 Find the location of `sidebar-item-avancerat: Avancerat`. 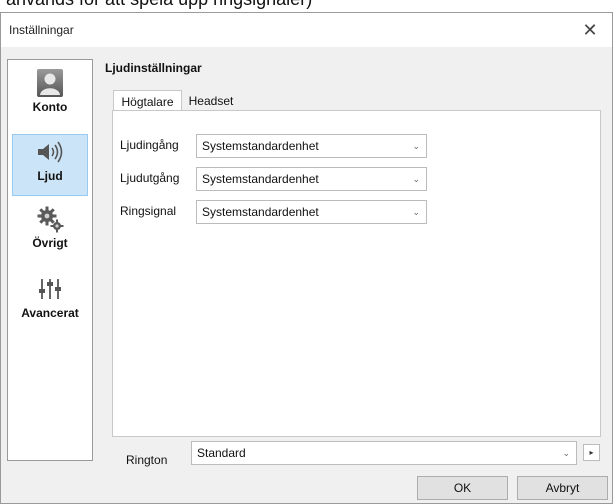

sidebar-item-avancerat: Avancerat is located at coordinates (50, 303).